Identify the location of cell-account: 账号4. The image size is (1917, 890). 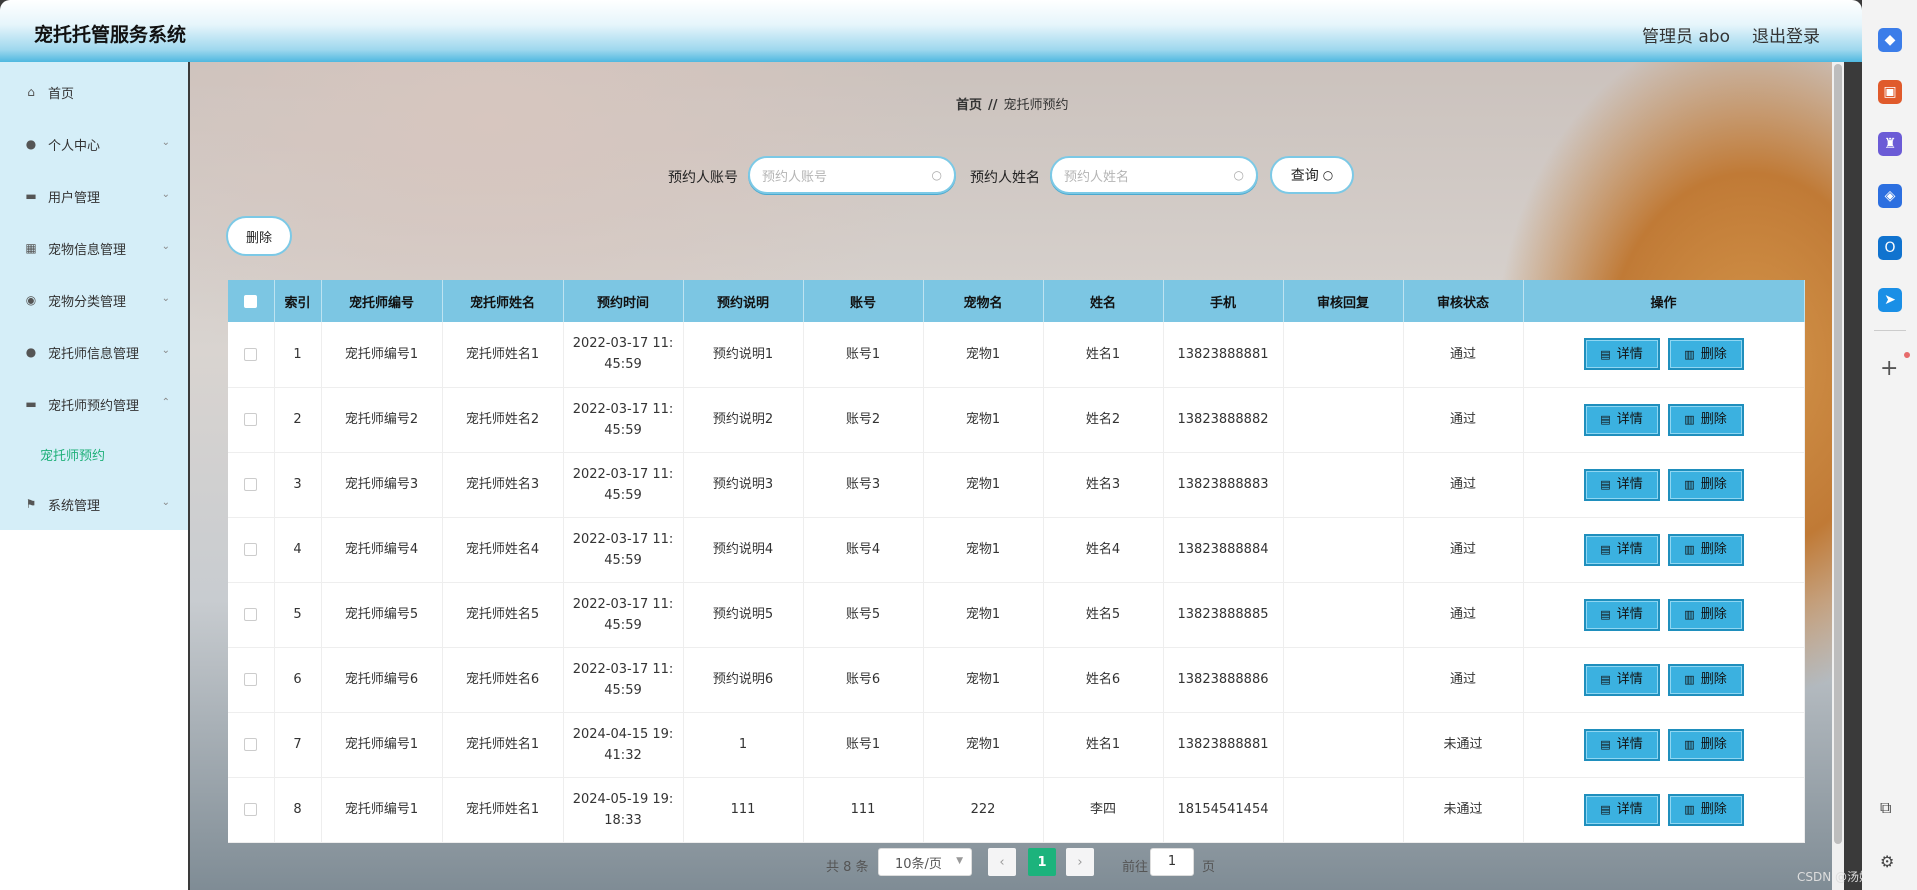
(863, 550).